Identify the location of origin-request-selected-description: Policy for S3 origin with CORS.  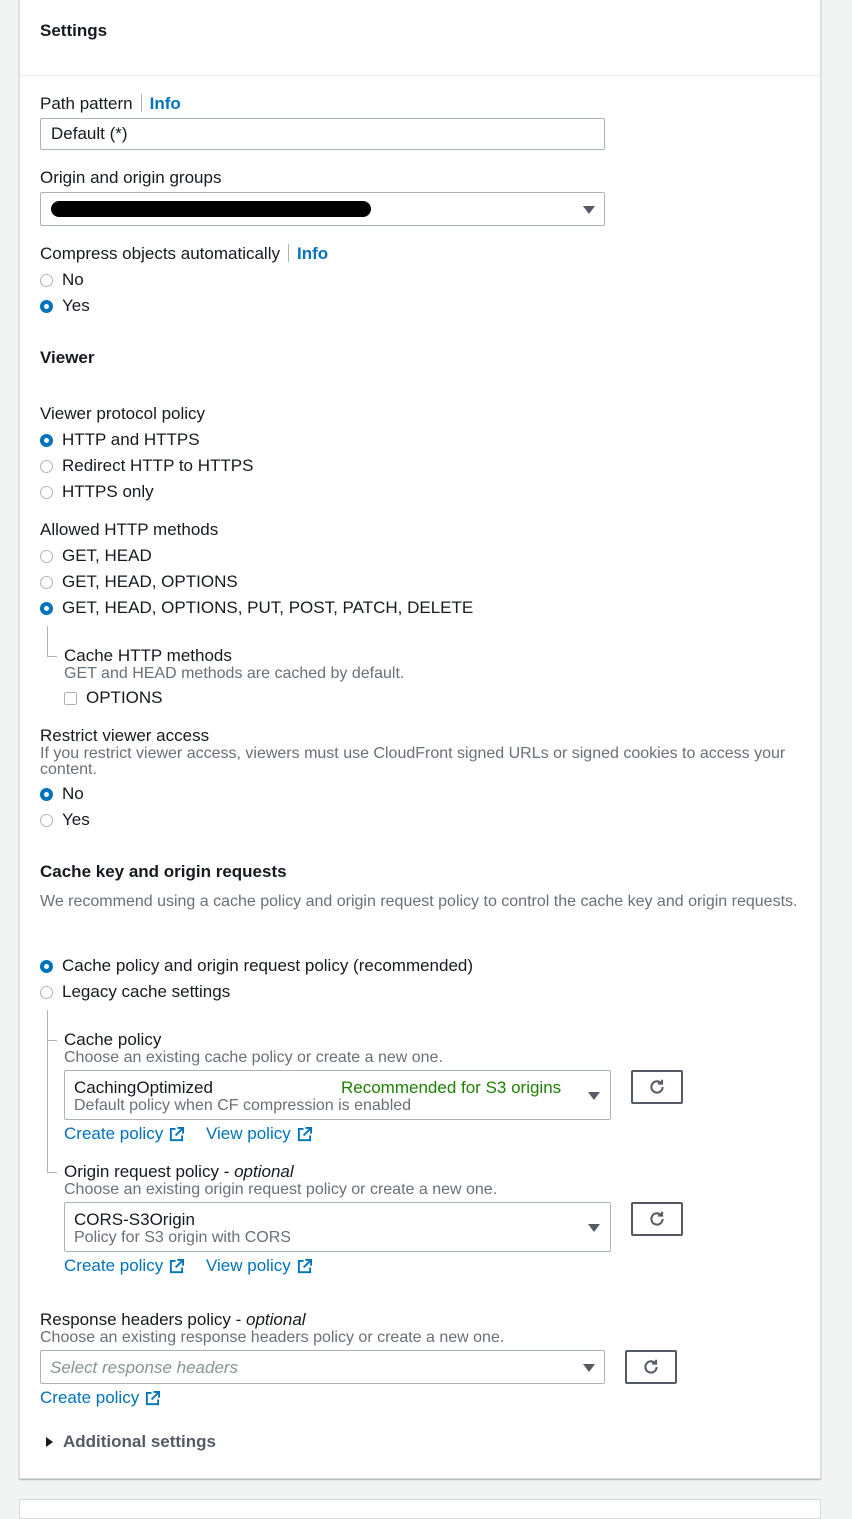
(182, 1237).